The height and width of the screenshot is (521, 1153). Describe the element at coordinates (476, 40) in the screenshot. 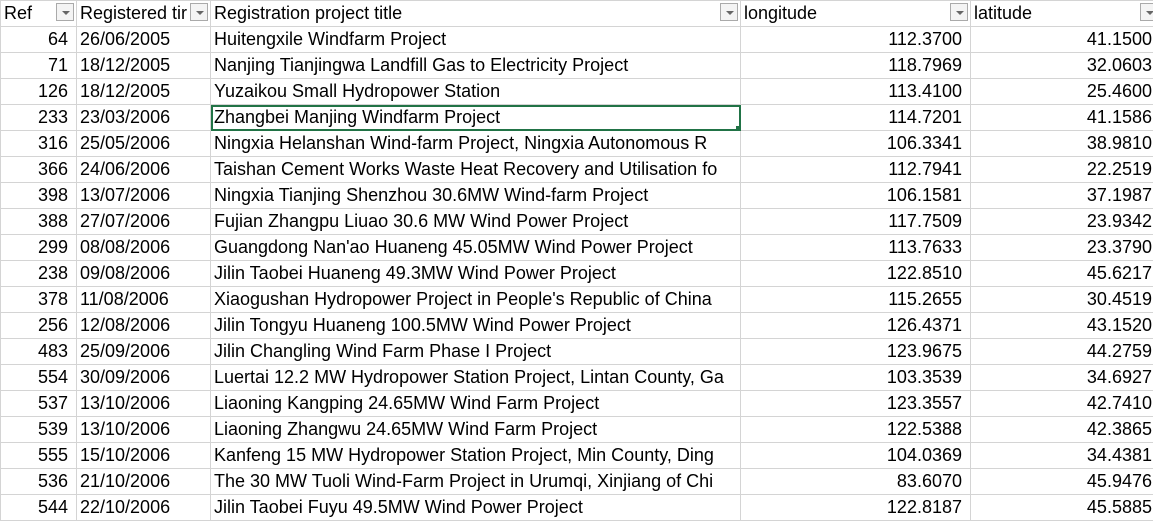

I see `cell-project-title: Huitengxile Windfarm Project` at that location.